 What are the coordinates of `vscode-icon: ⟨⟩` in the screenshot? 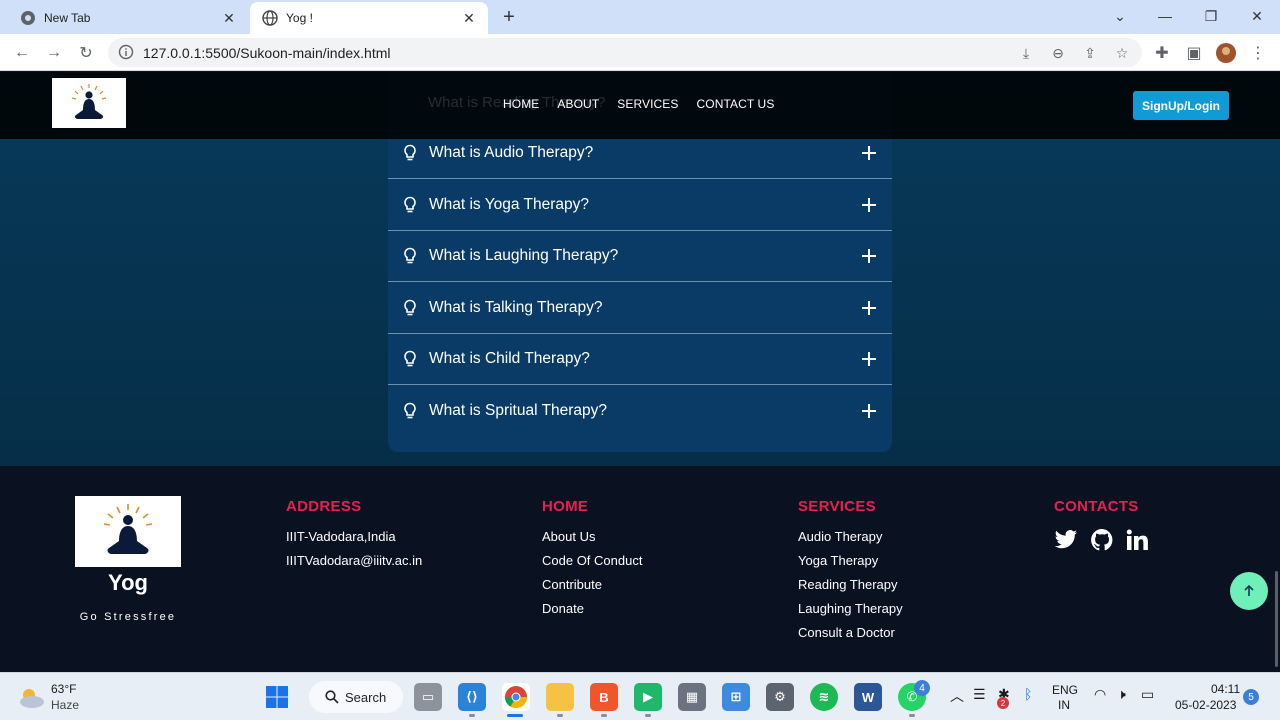 It's located at (472, 697).